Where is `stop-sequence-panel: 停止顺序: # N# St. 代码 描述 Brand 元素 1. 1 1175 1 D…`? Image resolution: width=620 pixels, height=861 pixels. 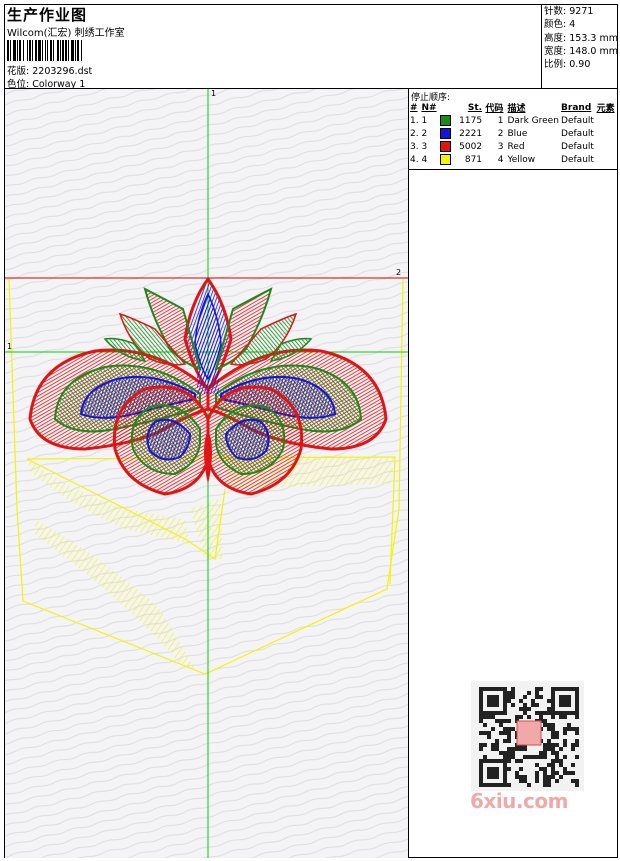
stop-sequence-panel: 停止顺序: # N# St. 代码 描述 Brand 元素 1. 1 1175 1 D… is located at coordinates (513, 129).